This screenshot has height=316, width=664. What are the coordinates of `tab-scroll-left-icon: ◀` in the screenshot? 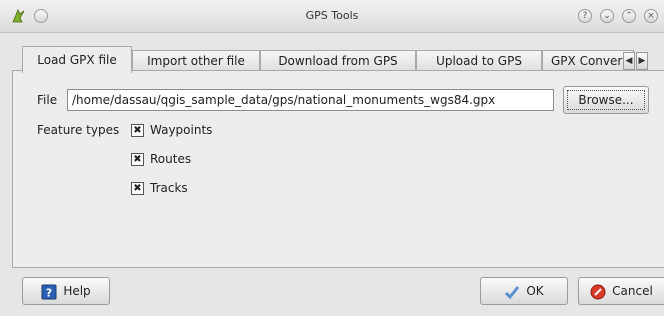 It's located at (629, 61).